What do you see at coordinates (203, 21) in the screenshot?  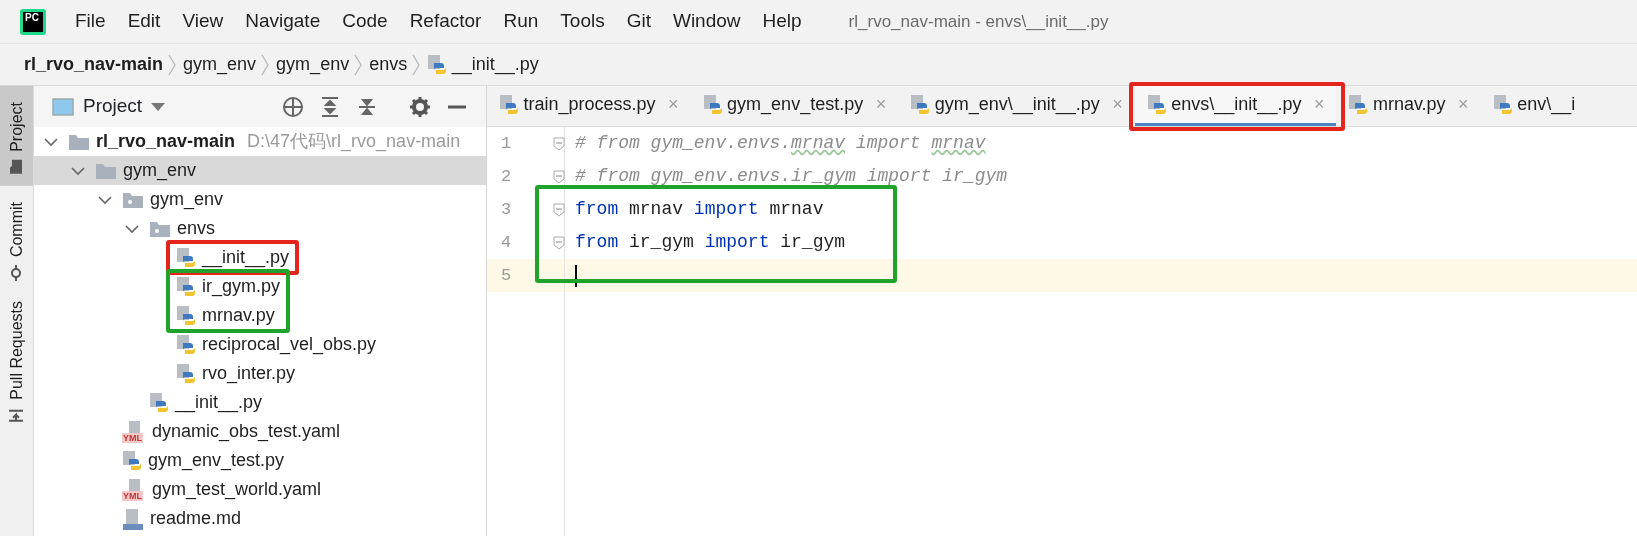 I see `menu-item: View` at bounding box center [203, 21].